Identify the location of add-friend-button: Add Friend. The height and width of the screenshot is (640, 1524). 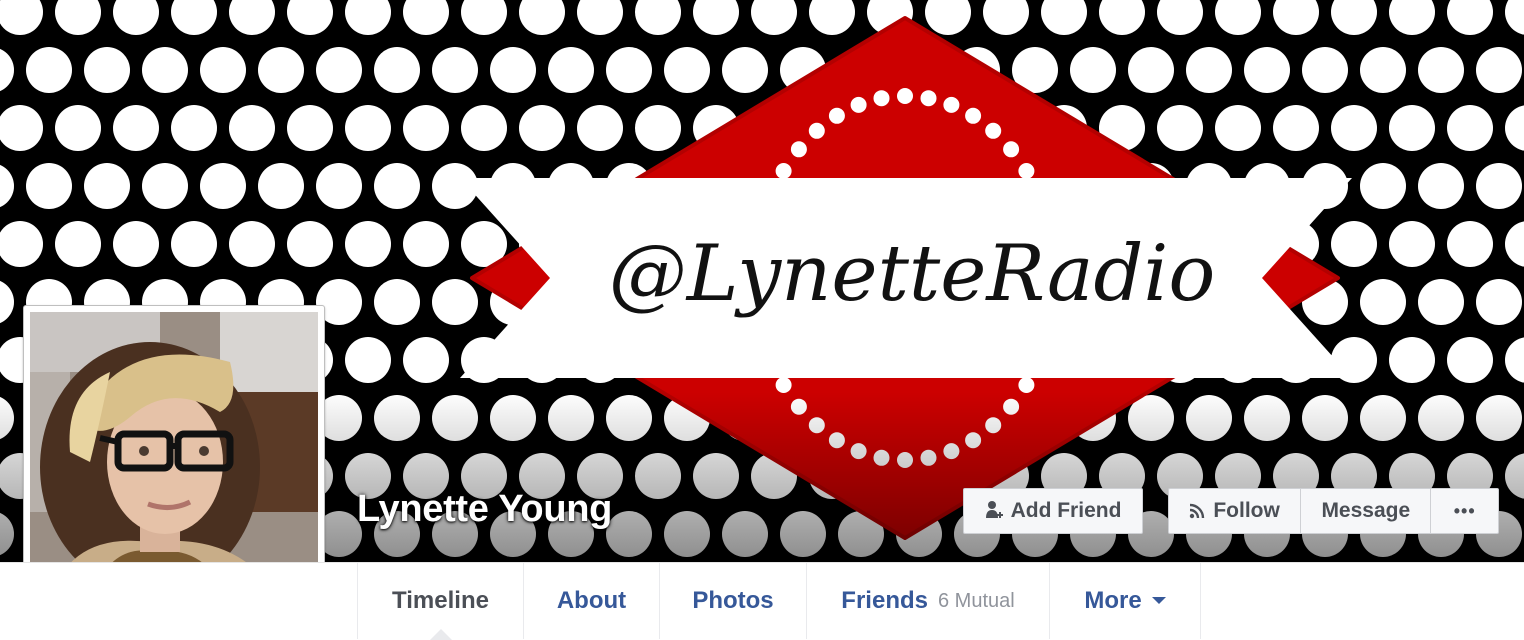
(1053, 511).